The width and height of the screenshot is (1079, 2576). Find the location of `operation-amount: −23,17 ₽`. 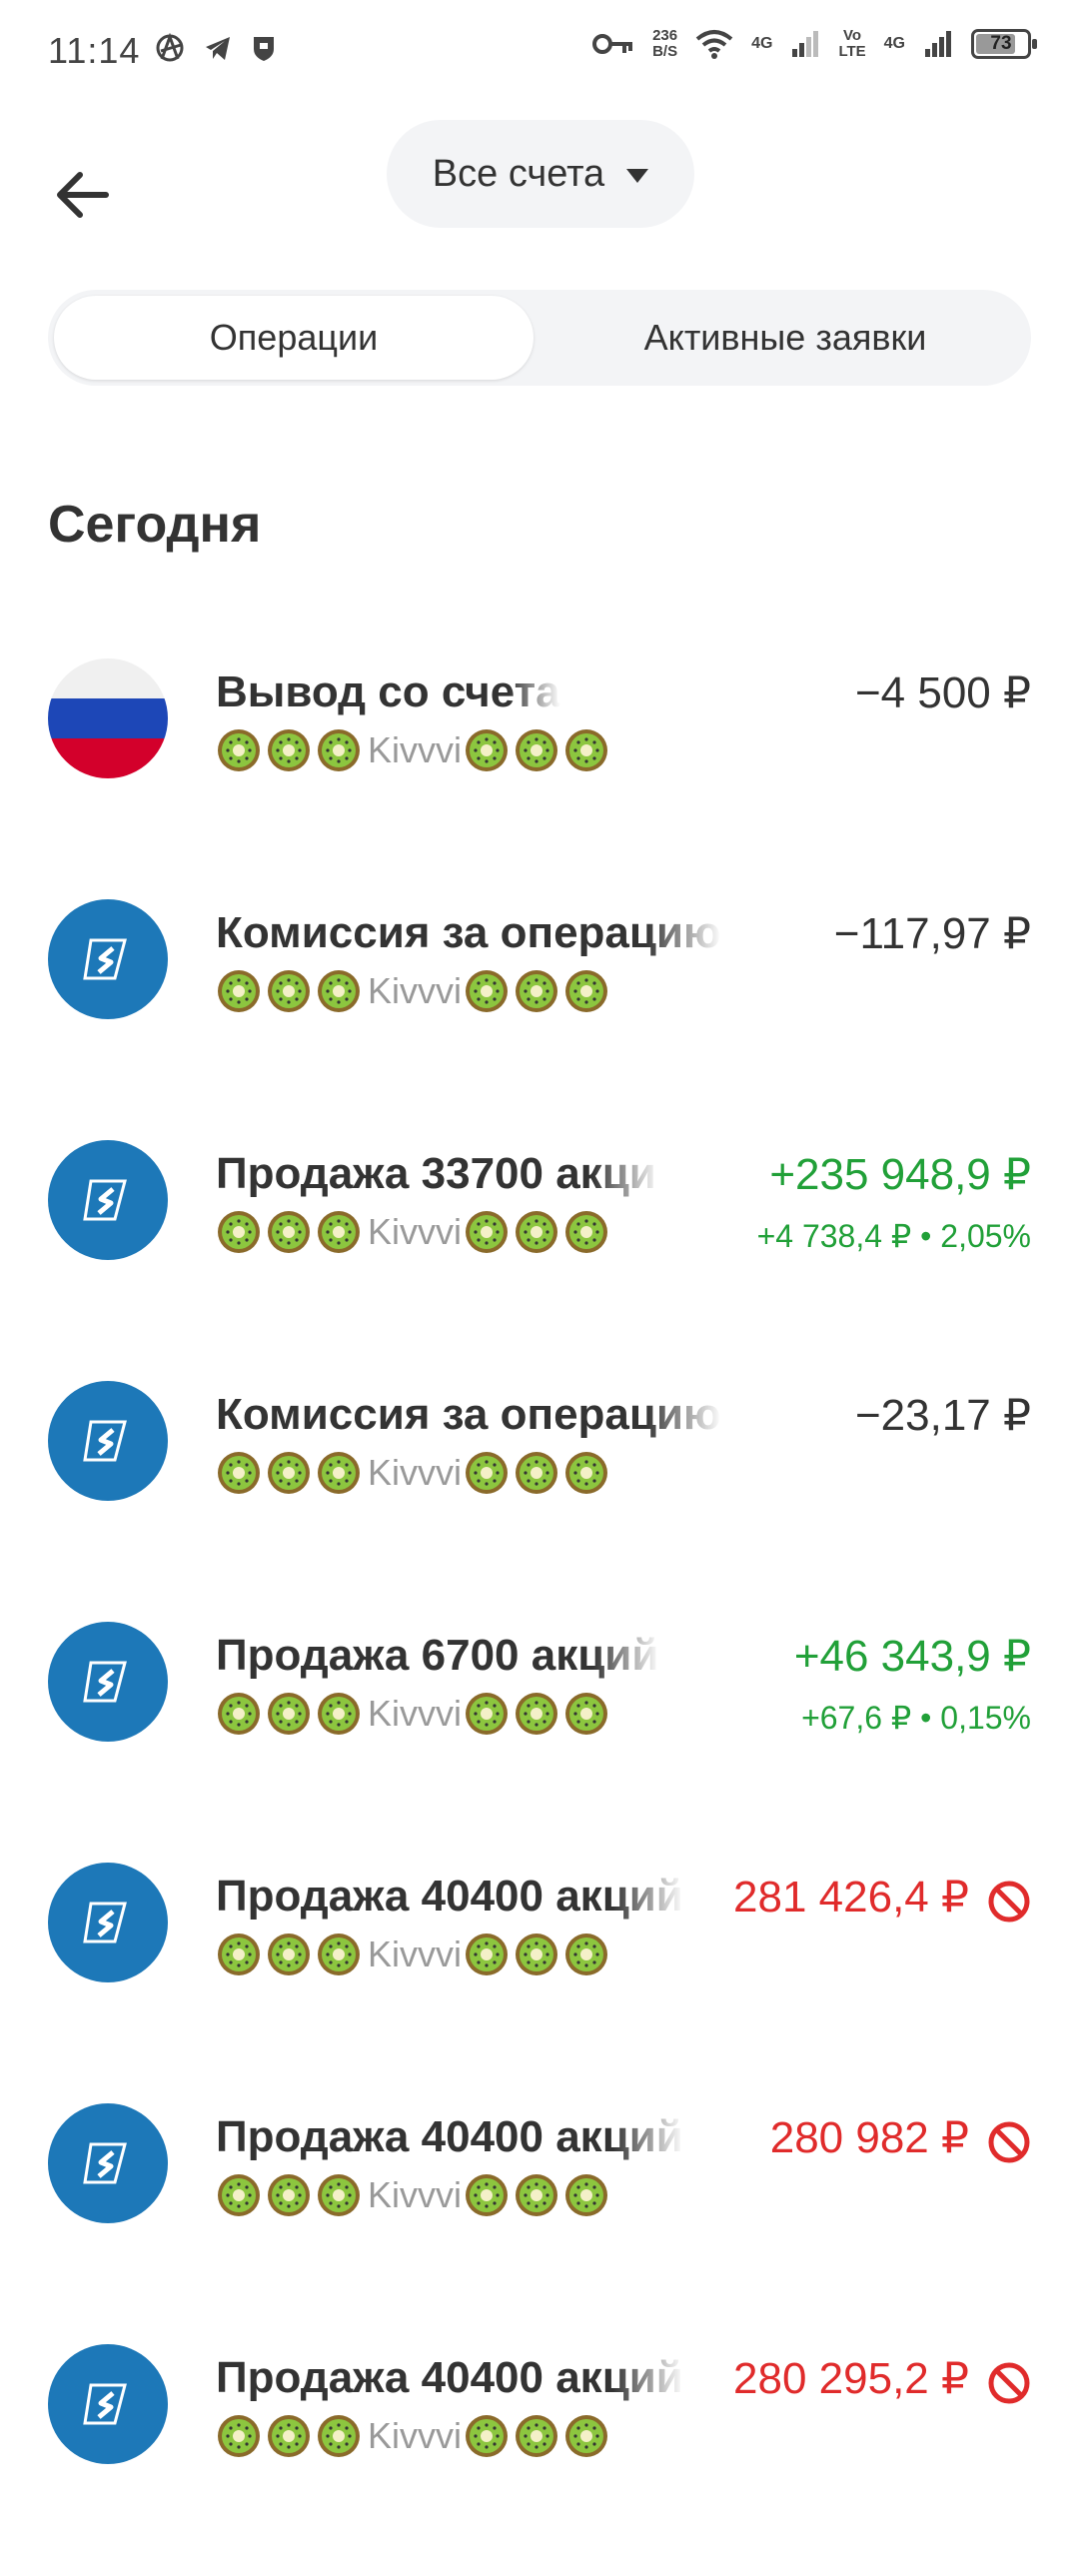

operation-amount: −23,17 ₽ is located at coordinates (942, 1415).